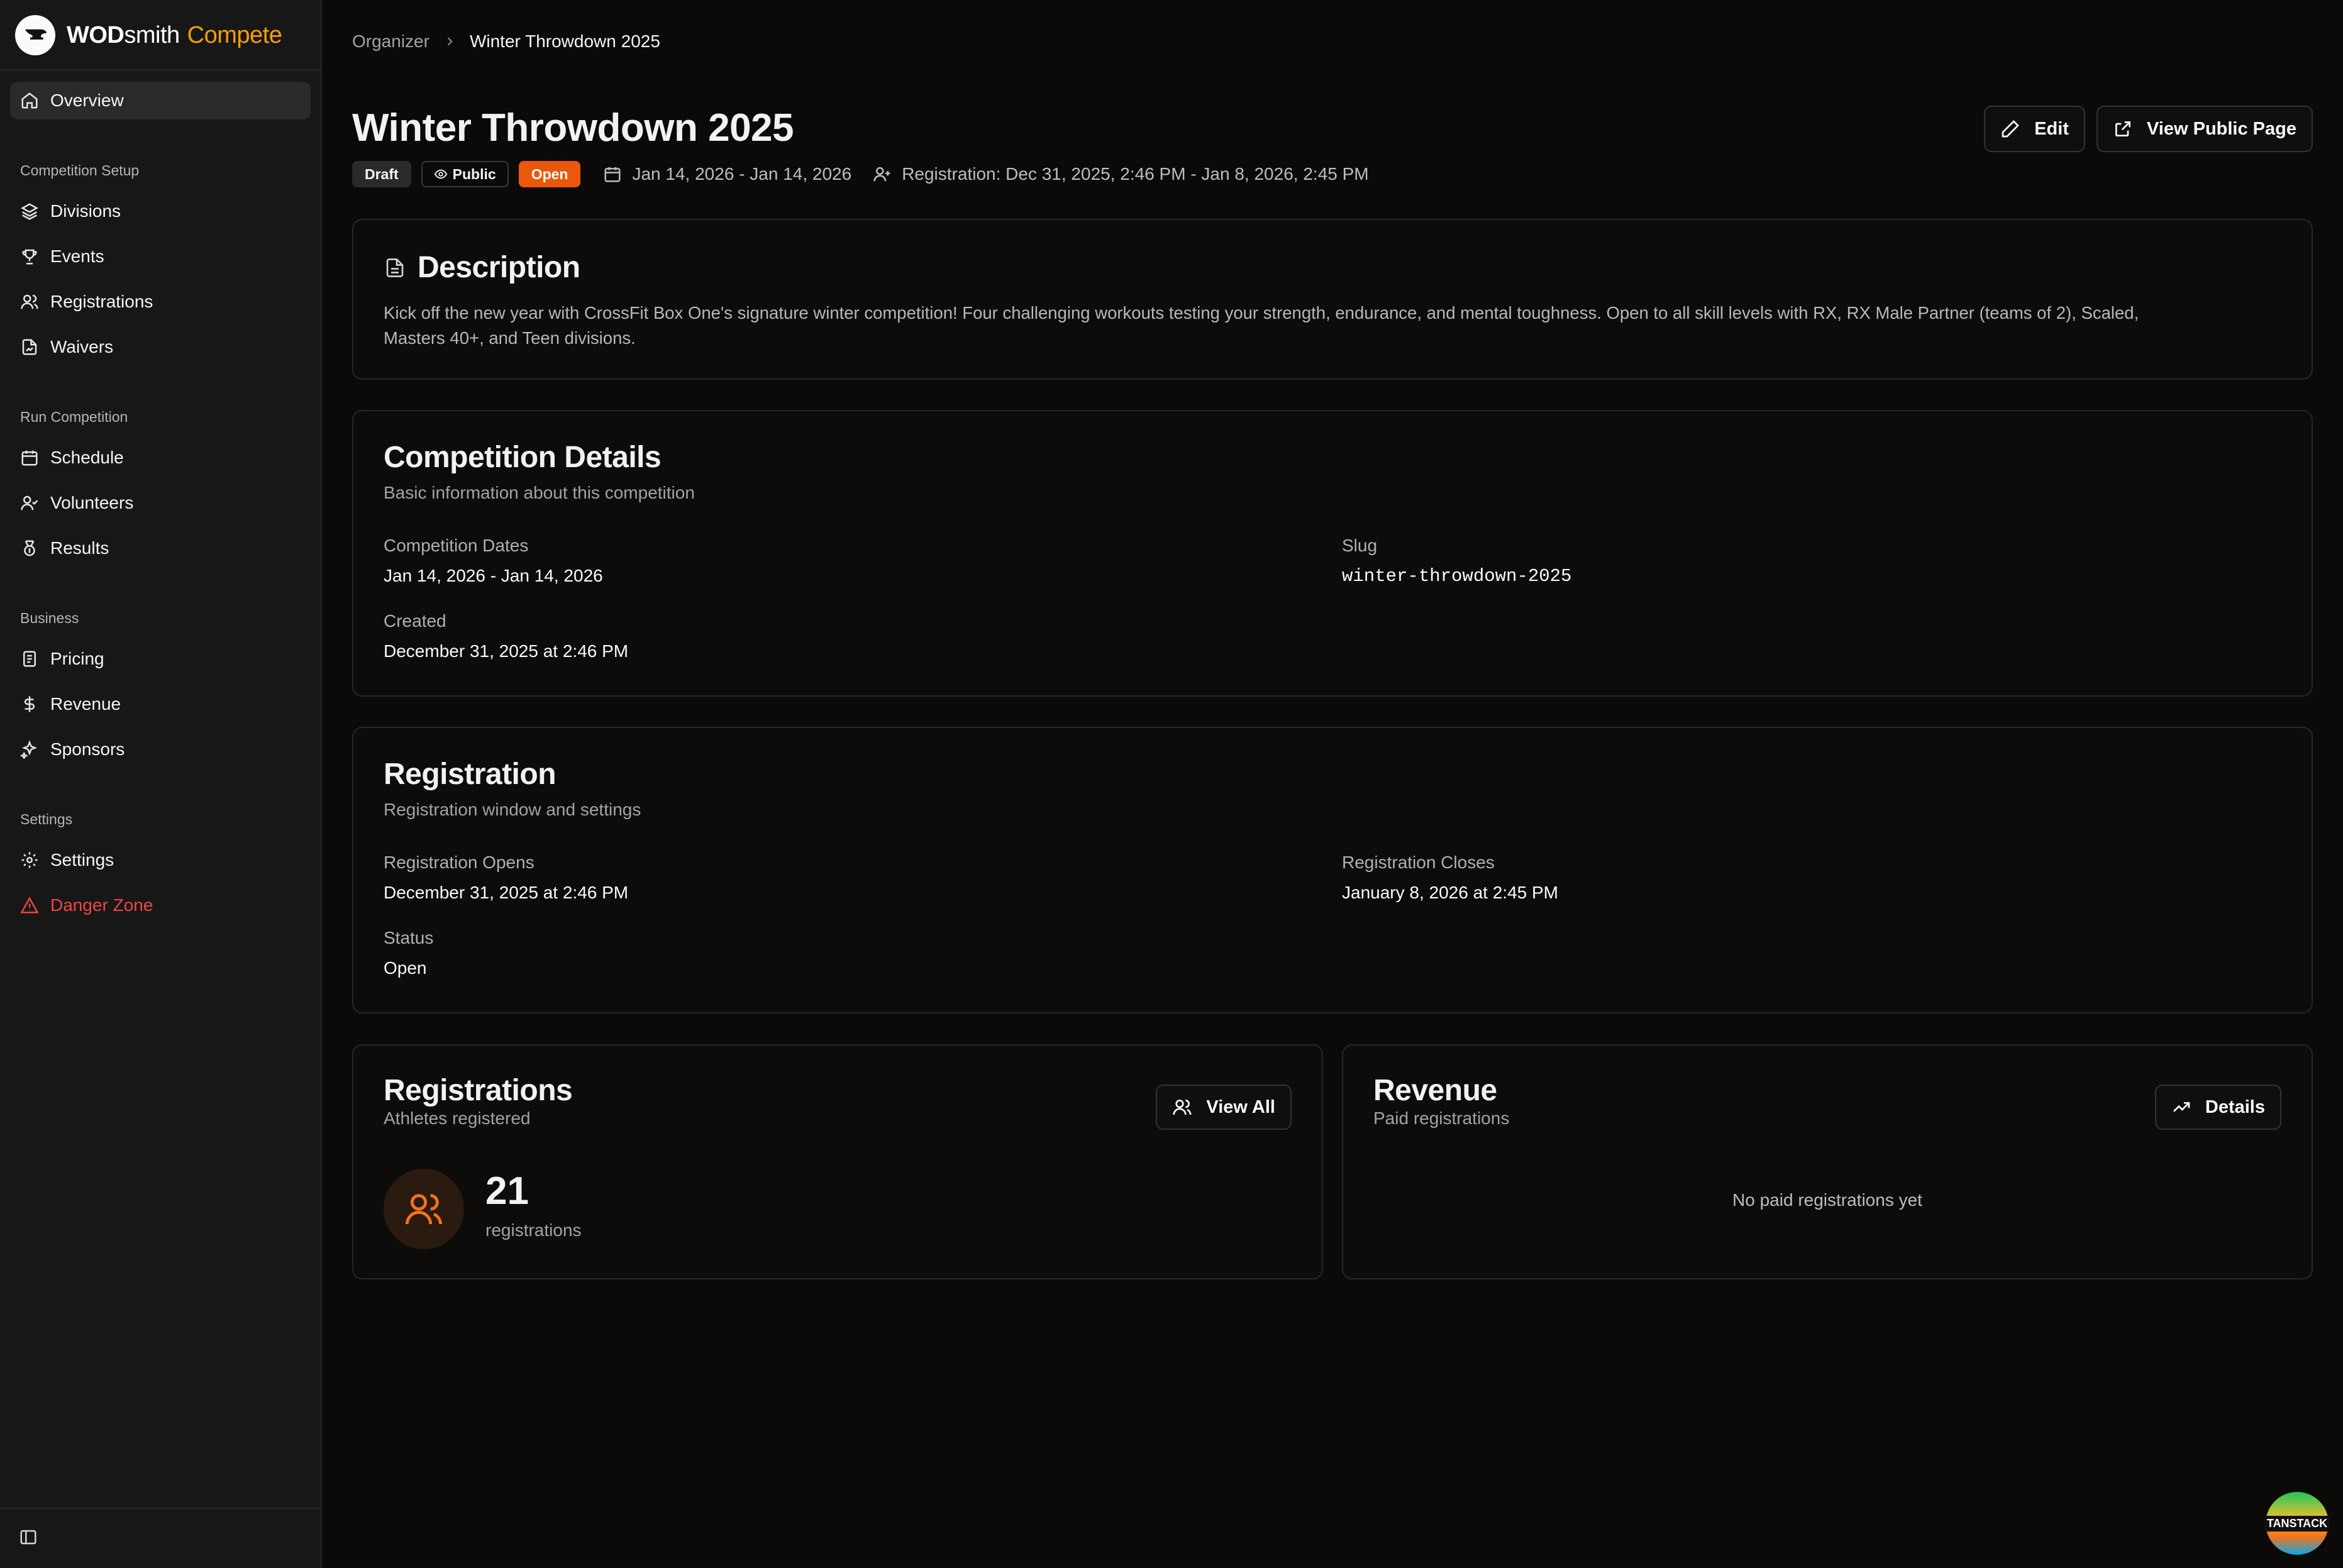 The height and width of the screenshot is (1568, 2343). What do you see at coordinates (101, 301) in the screenshot?
I see `sidebar-item-label: Registrations` at bounding box center [101, 301].